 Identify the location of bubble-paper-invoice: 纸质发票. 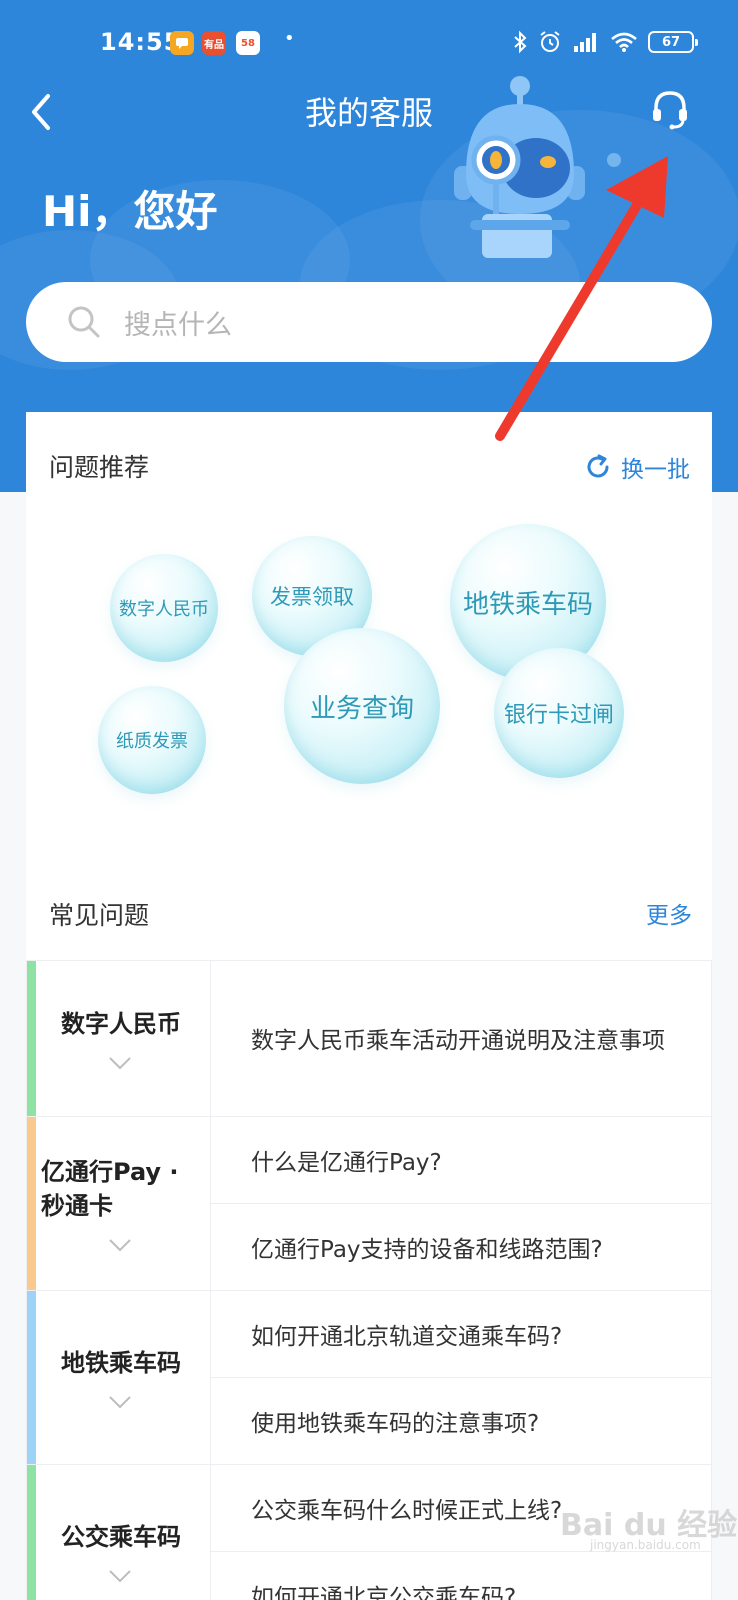
(152, 740).